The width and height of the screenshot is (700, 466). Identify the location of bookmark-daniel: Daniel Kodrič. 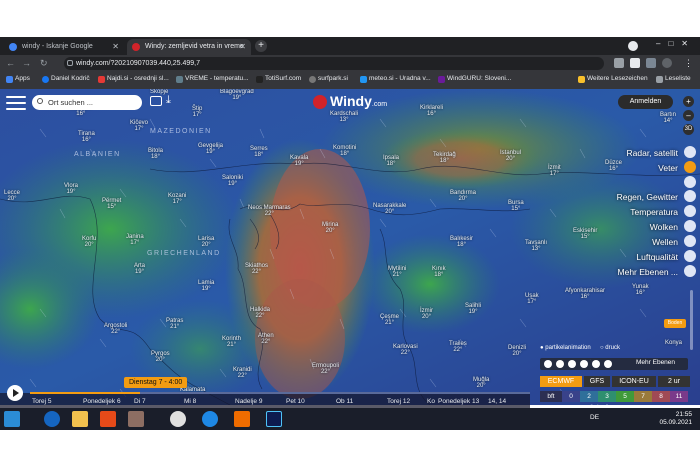
(66, 79).